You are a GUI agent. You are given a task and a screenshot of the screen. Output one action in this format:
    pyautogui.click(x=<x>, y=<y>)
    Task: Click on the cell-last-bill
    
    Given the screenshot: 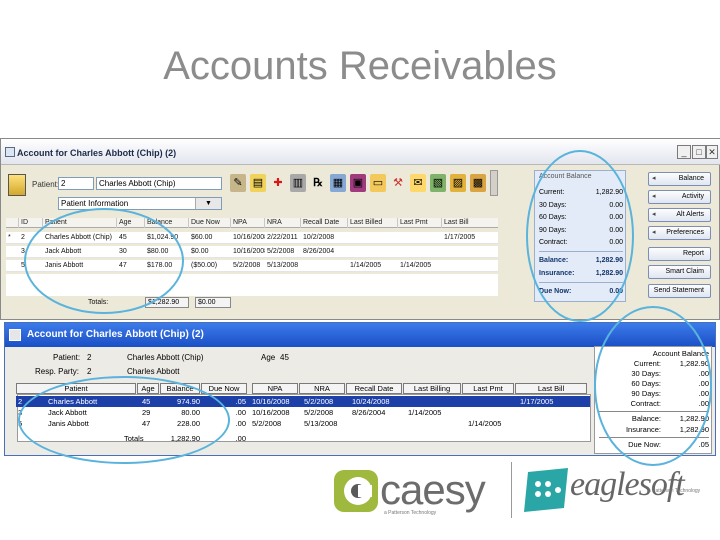 What is the action you would take?
    pyautogui.click(x=470, y=266)
    